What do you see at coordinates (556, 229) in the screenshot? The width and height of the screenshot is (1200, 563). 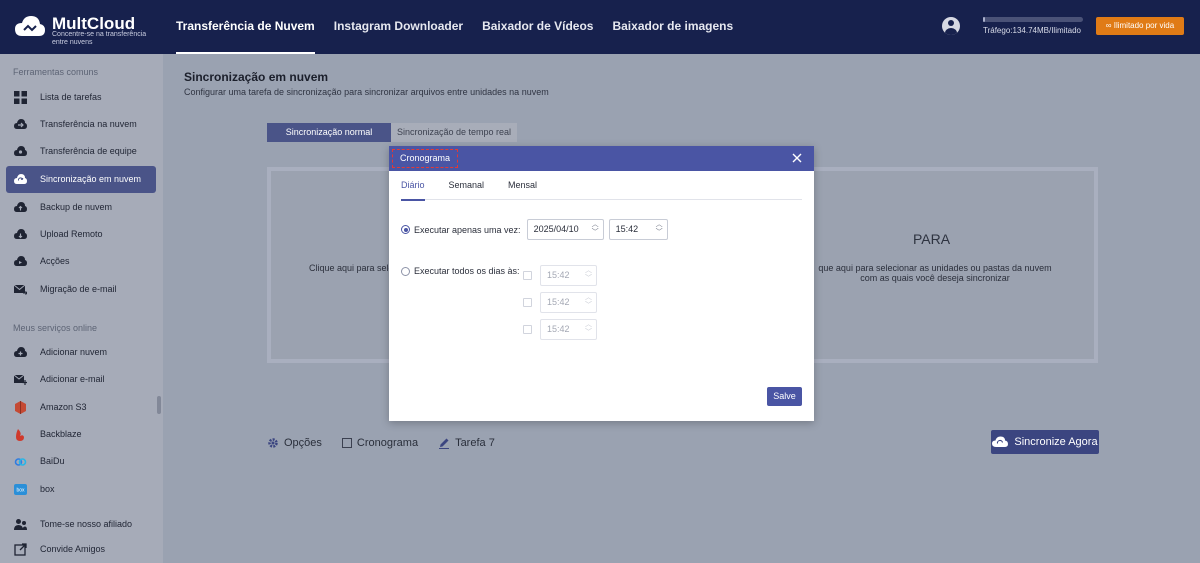 I see `run-once-date-value: 2025/04/10` at bounding box center [556, 229].